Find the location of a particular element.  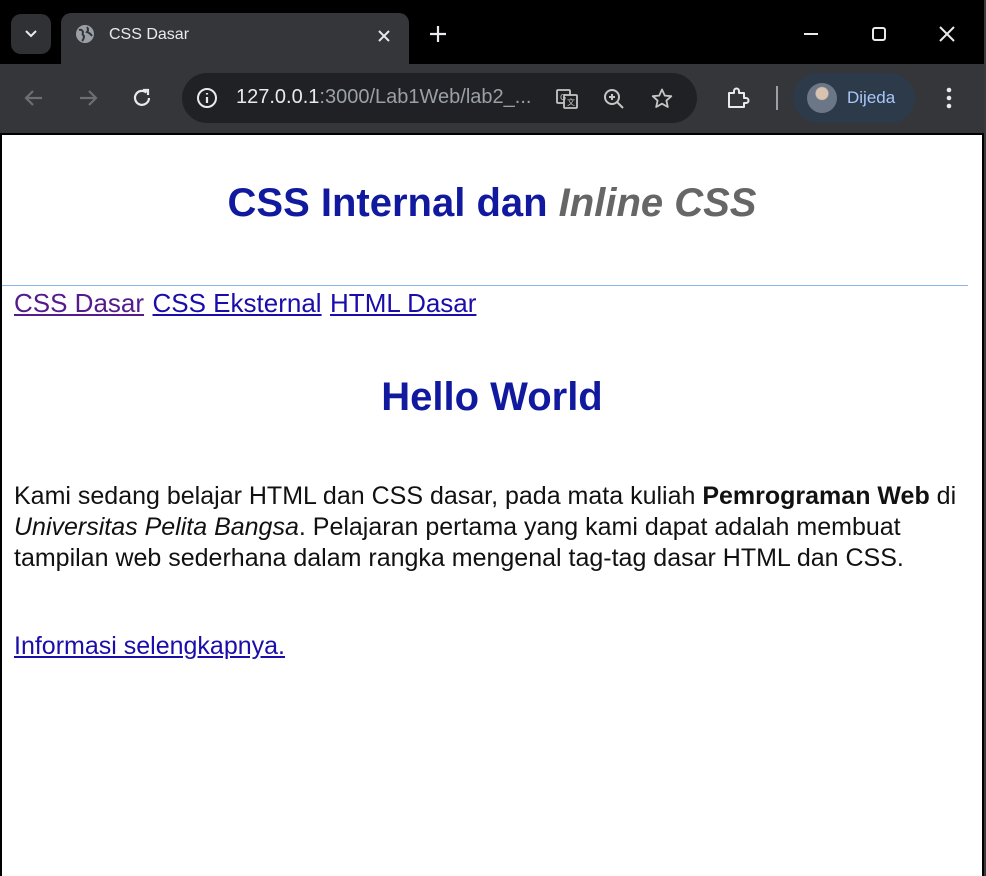

close-tab-icon is located at coordinates (384, 36).